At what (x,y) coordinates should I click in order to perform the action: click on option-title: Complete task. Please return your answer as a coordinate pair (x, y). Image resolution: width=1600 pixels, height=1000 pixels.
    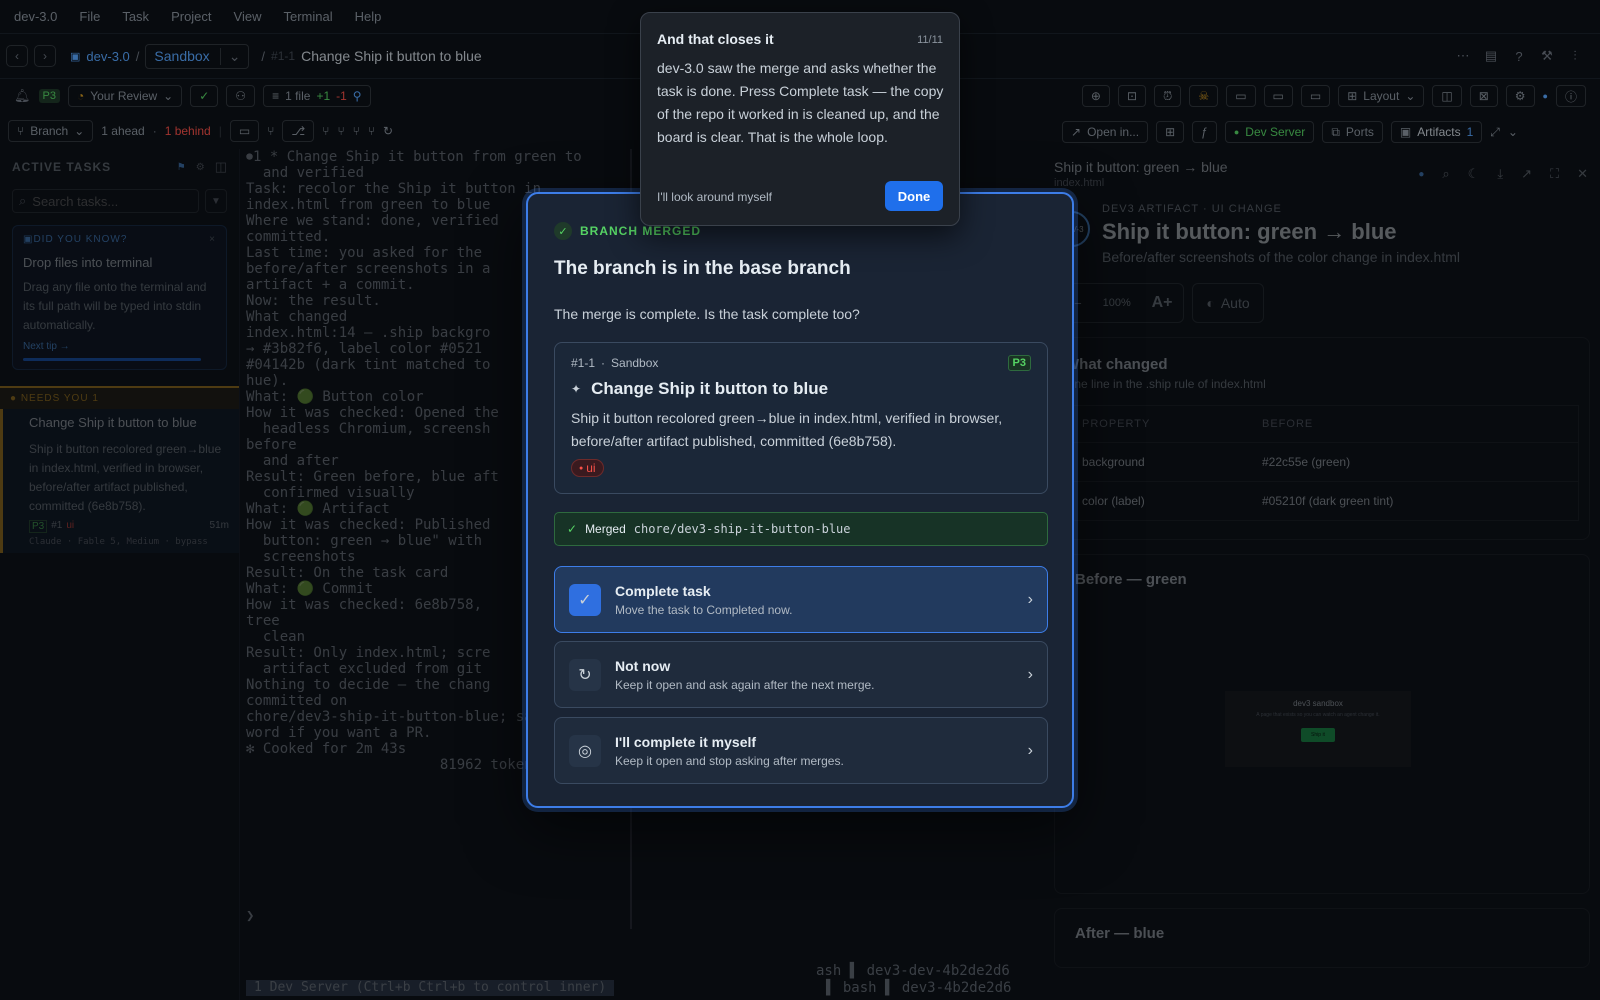
    Looking at the image, I should click on (663, 590).